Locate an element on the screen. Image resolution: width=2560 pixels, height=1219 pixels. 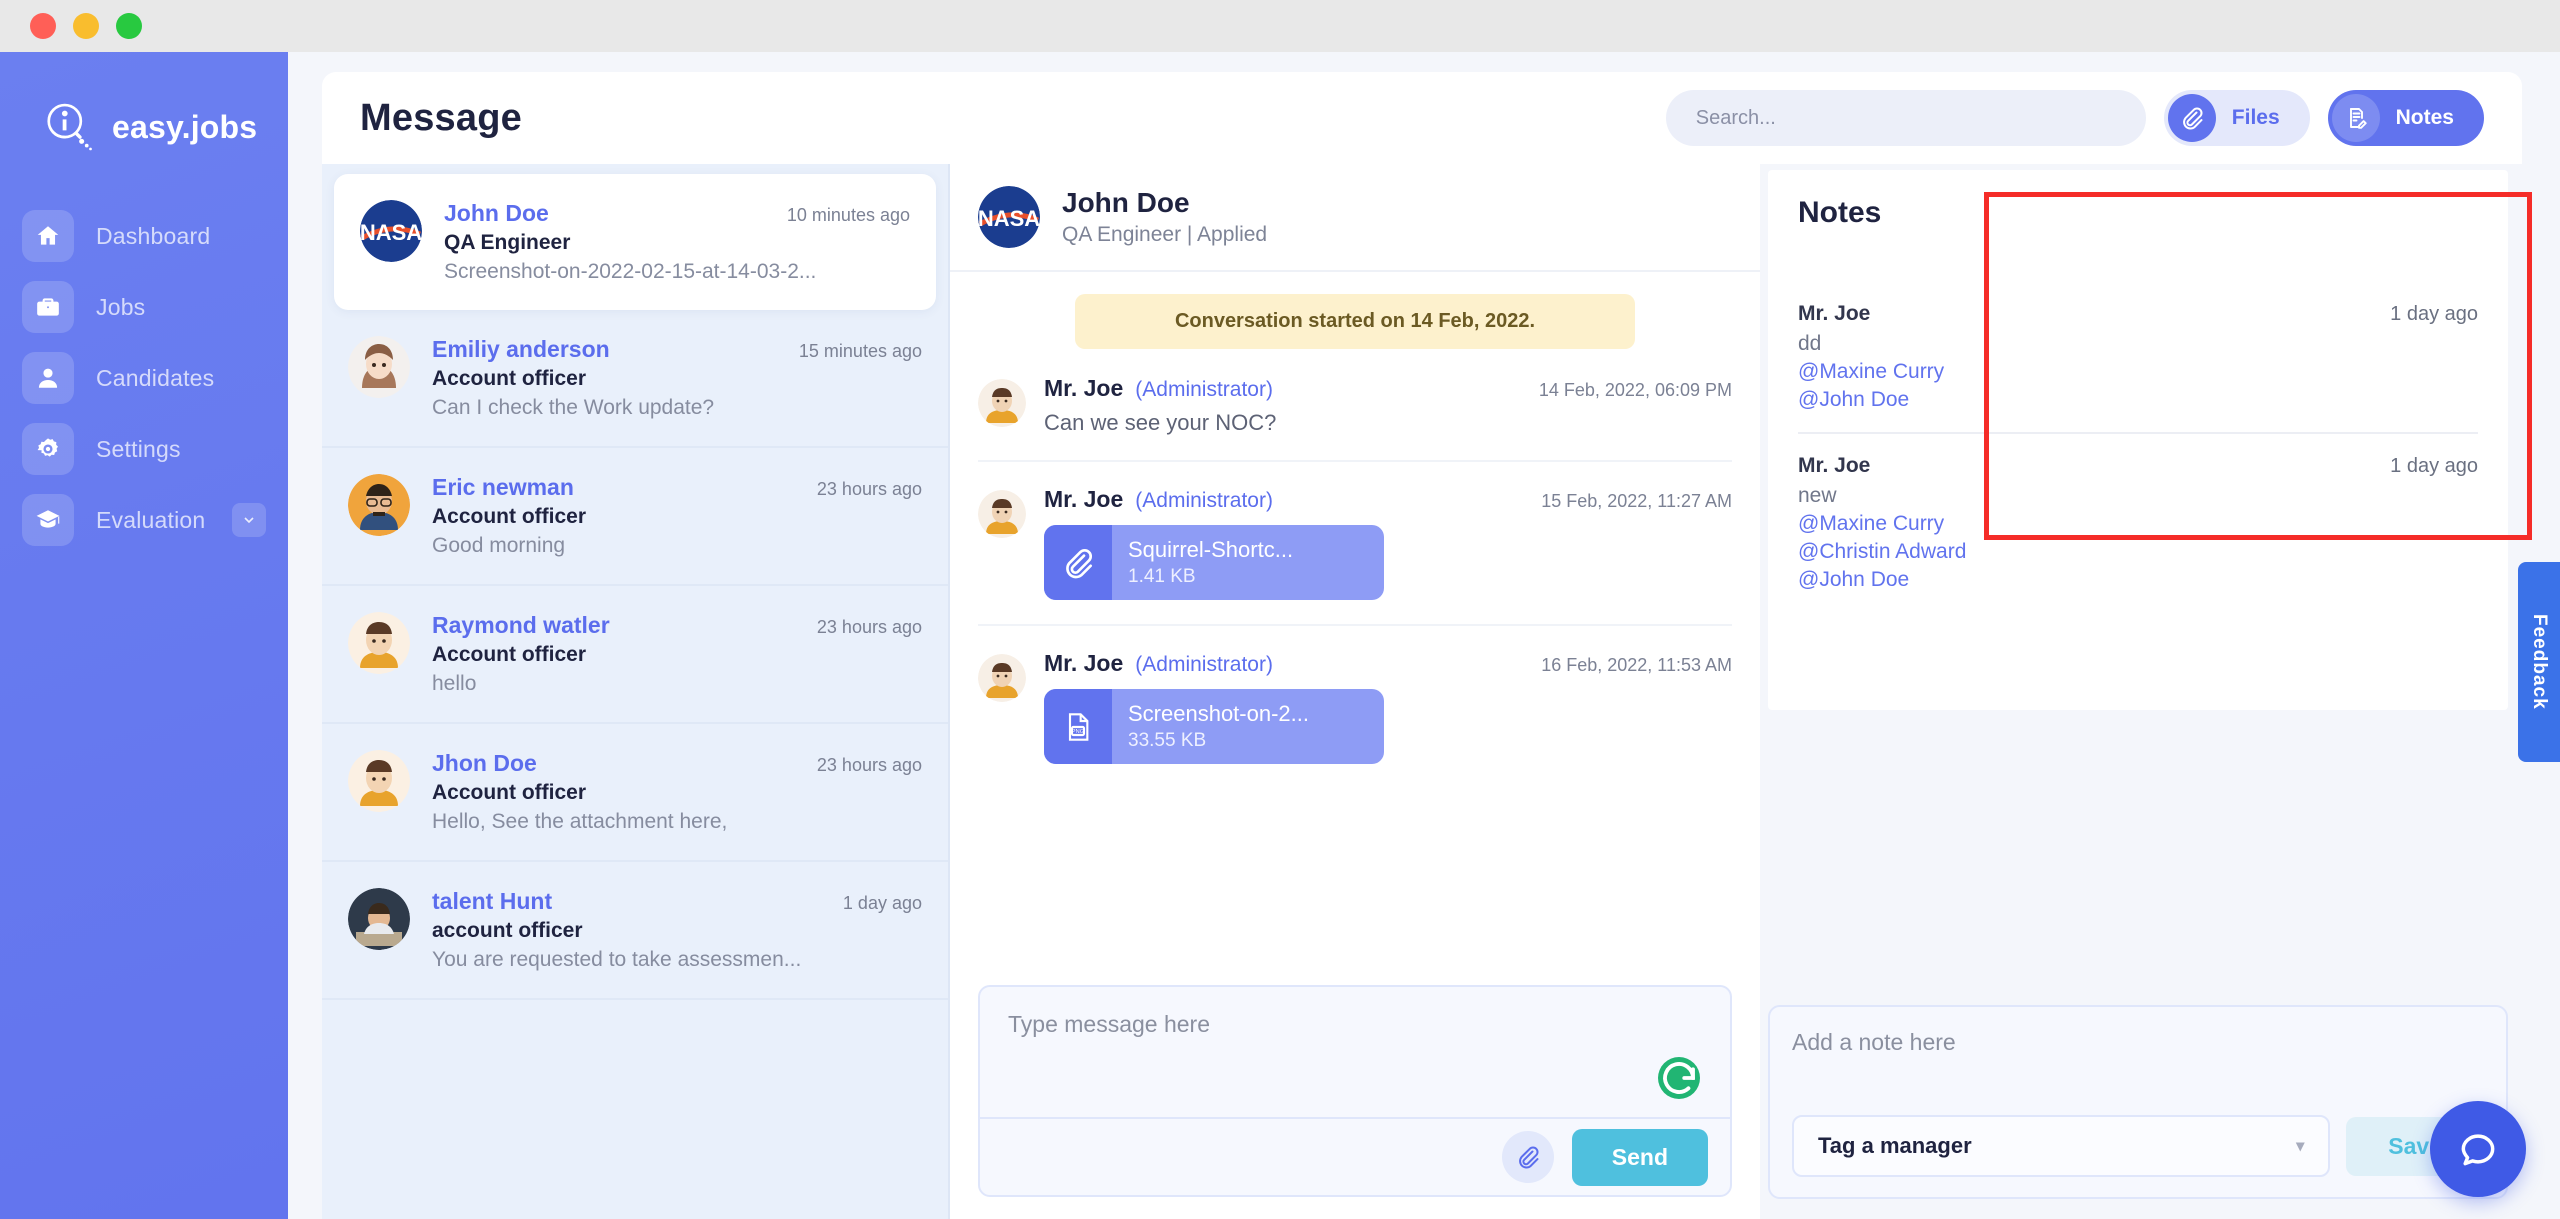
note-time: 1 day ago is located at coordinates (2434, 466).